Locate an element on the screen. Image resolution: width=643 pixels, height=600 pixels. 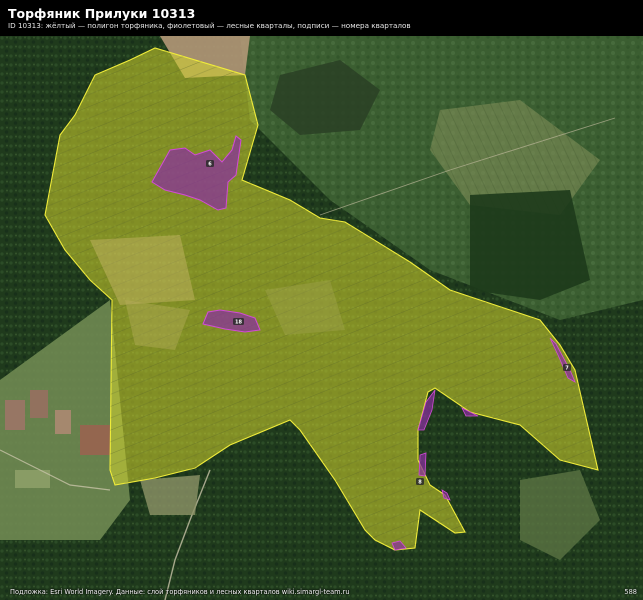
map-corner-note: 588 is located at coordinates (630, 592).